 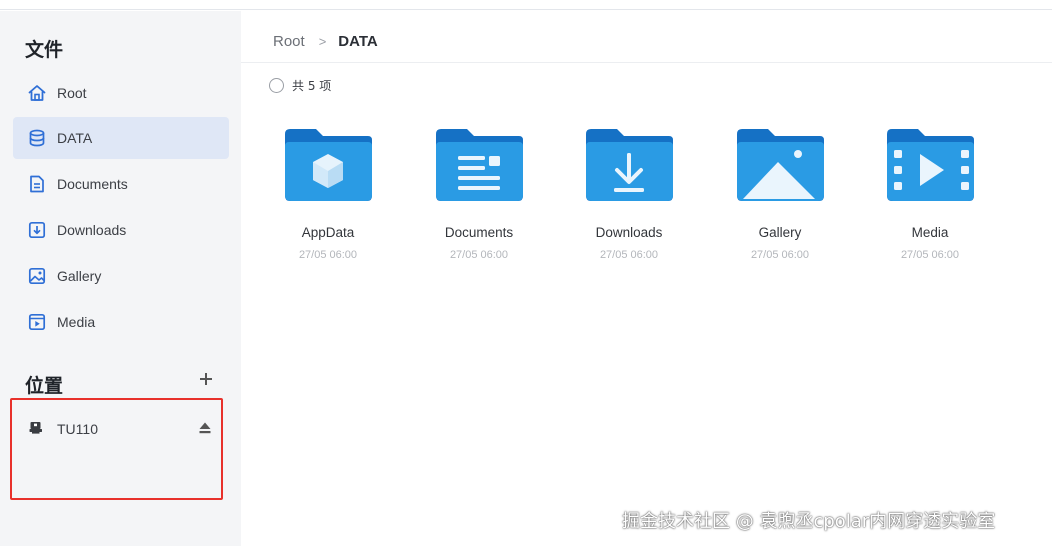 What do you see at coordinates (358, 41) in the screenshot?
I see `breadcrumb-current: DATA` at bounding box center [358, 41].